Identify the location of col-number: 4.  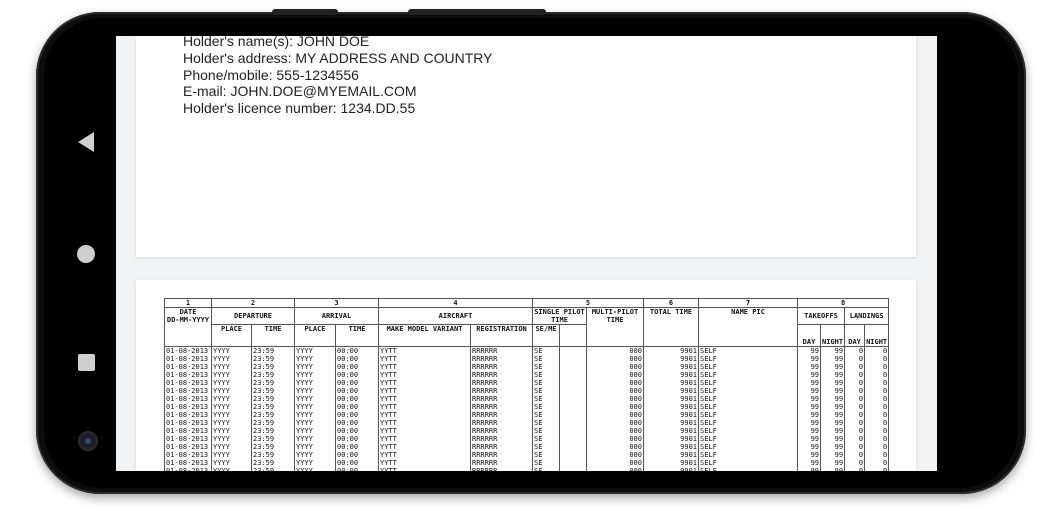
(455, 303).